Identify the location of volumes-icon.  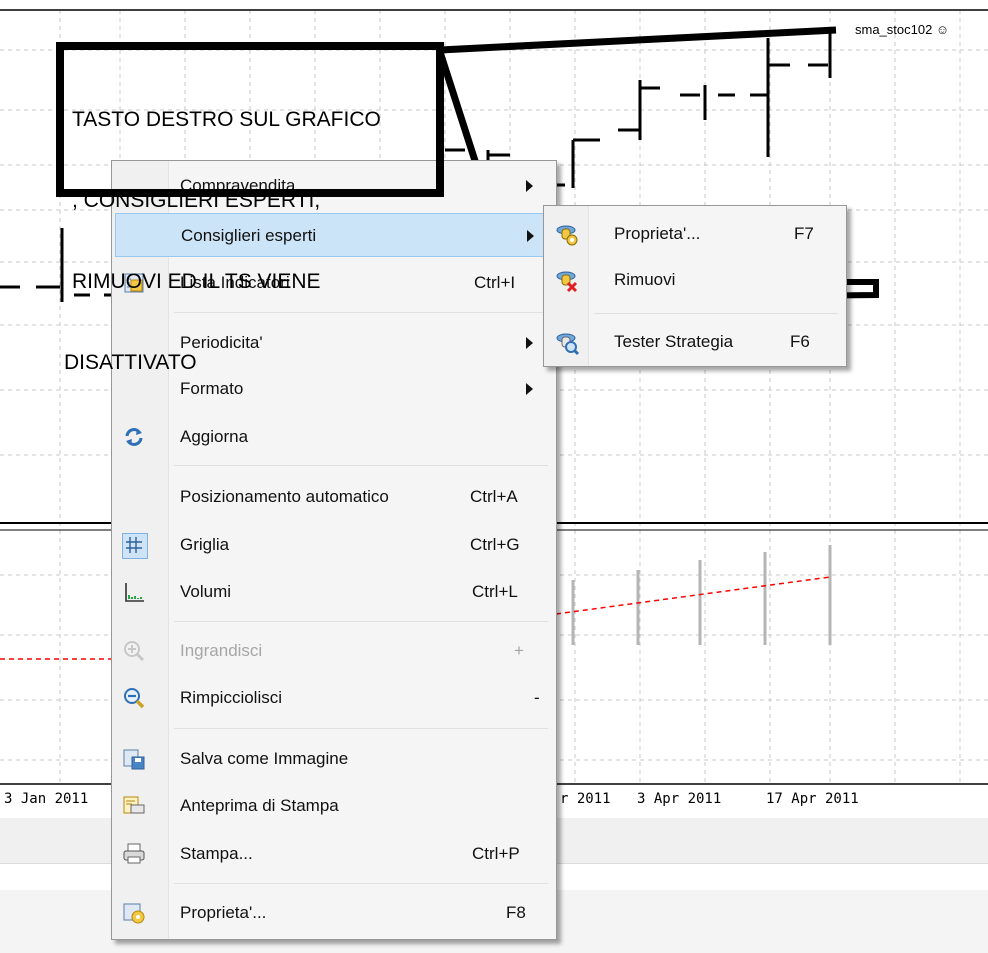
(134, 592).